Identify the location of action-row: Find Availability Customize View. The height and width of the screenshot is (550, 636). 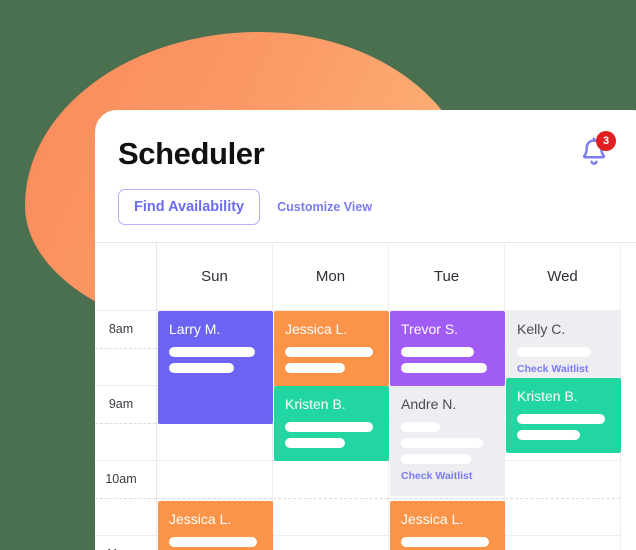
(377, 207).